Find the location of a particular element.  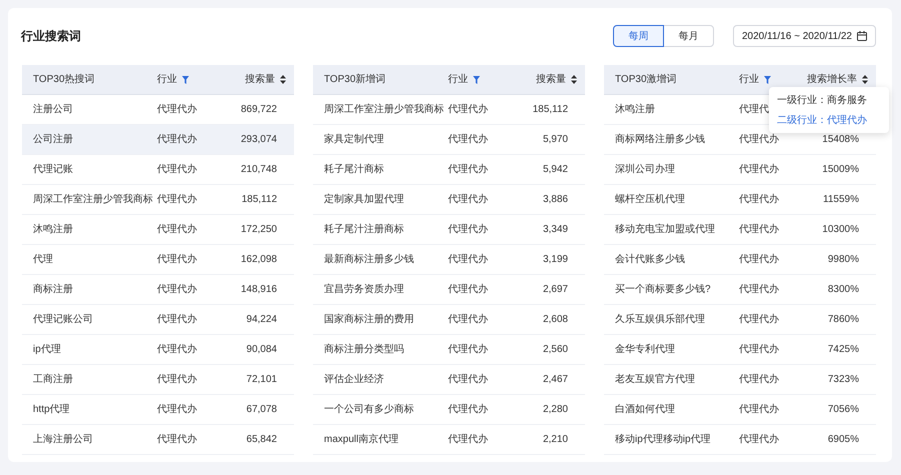

period-tab: 每周 is located at coordinates (638, 36).